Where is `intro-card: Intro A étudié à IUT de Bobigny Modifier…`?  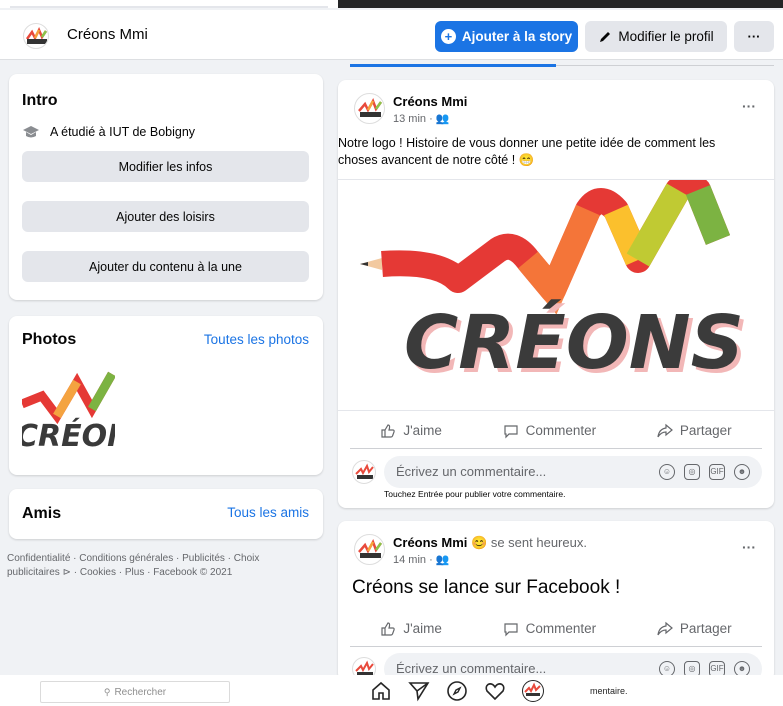
intro-card: Intro A étudié à IUT de Bobigny Modifier… is located at coordinates (166, 187).